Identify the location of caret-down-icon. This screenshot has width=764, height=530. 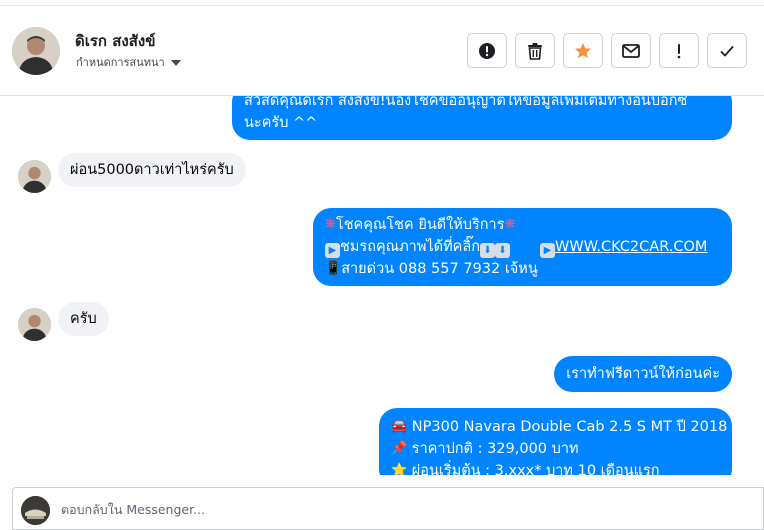
(175, 63).